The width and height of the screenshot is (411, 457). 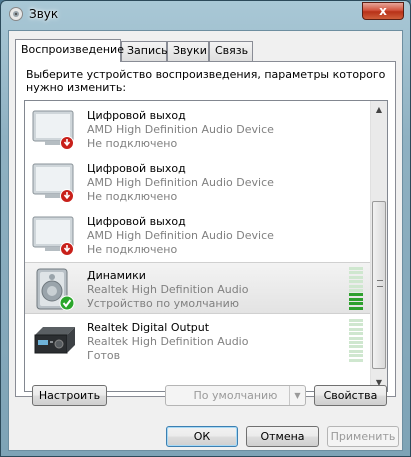 I want to click on ok-button: ОК, so click(x=202, y=436).